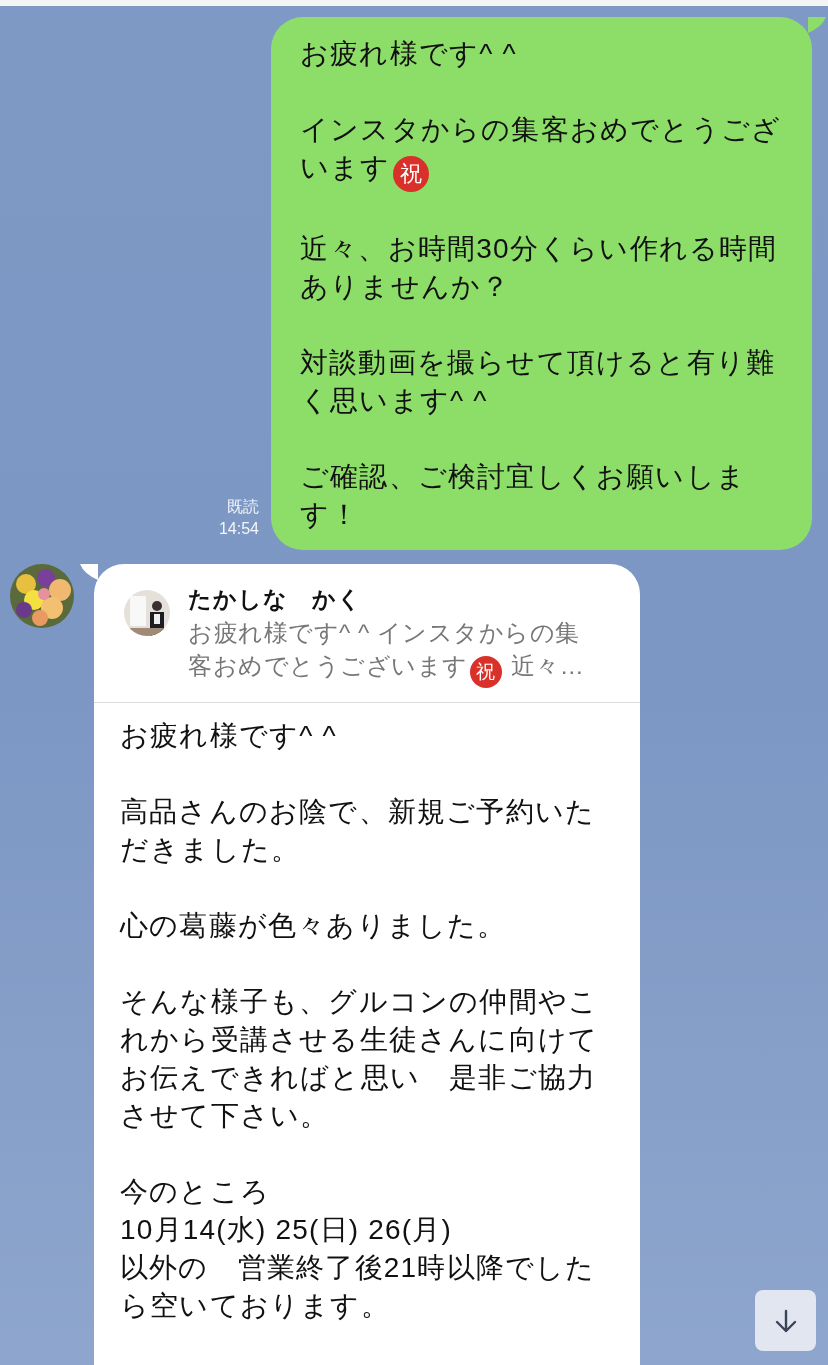 This screenshot has height=1365, width=828. What do you see at coordinates (314, 926) in the screenshot?
I see `message-text: 心の葛藤が色々ありました。` at bounding box center [314, 926].